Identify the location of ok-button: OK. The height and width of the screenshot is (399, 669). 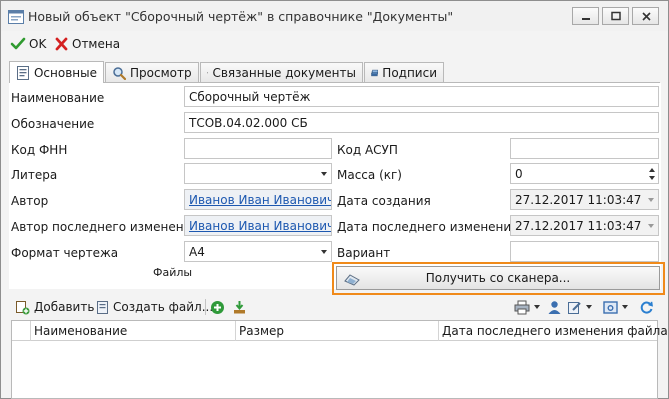
(28, 44).